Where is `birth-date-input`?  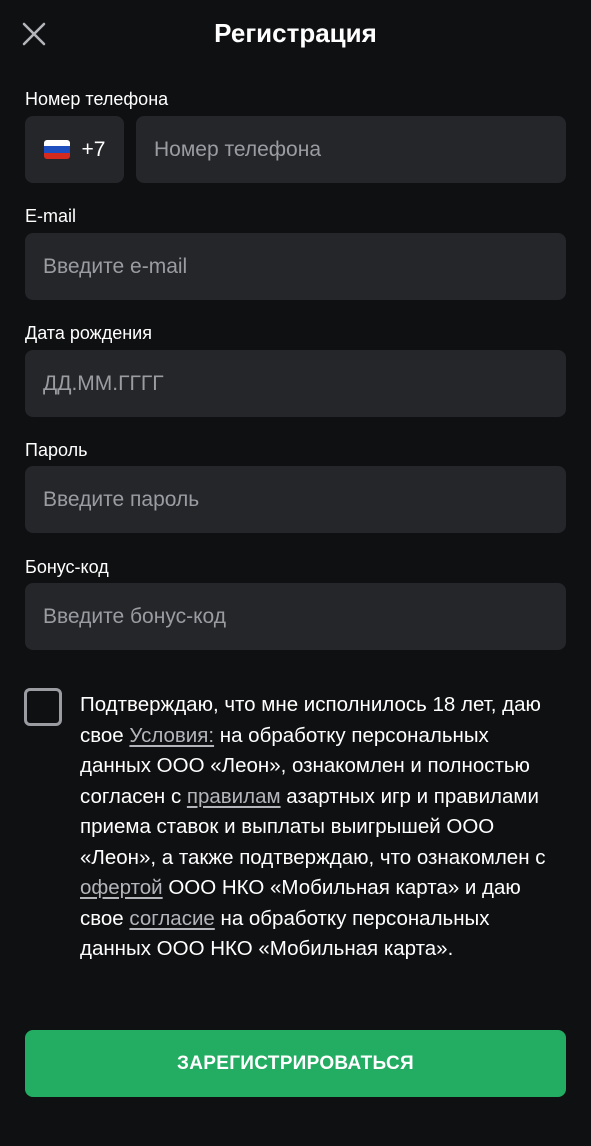
birth-date-input is located at coordinates (295, 383).